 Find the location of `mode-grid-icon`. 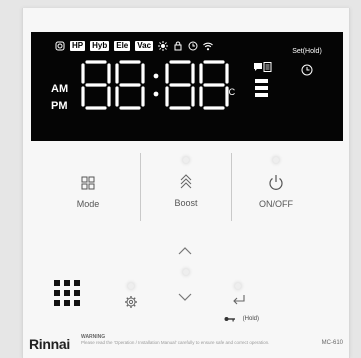

mode-grid-icon is located at coordinates (88, 183).